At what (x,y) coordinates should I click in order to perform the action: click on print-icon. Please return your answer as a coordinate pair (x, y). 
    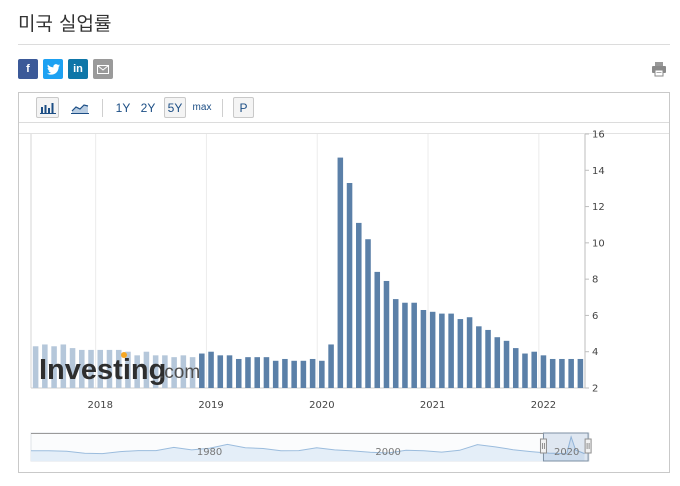
    Looking at the image, I should click on (659, 69).